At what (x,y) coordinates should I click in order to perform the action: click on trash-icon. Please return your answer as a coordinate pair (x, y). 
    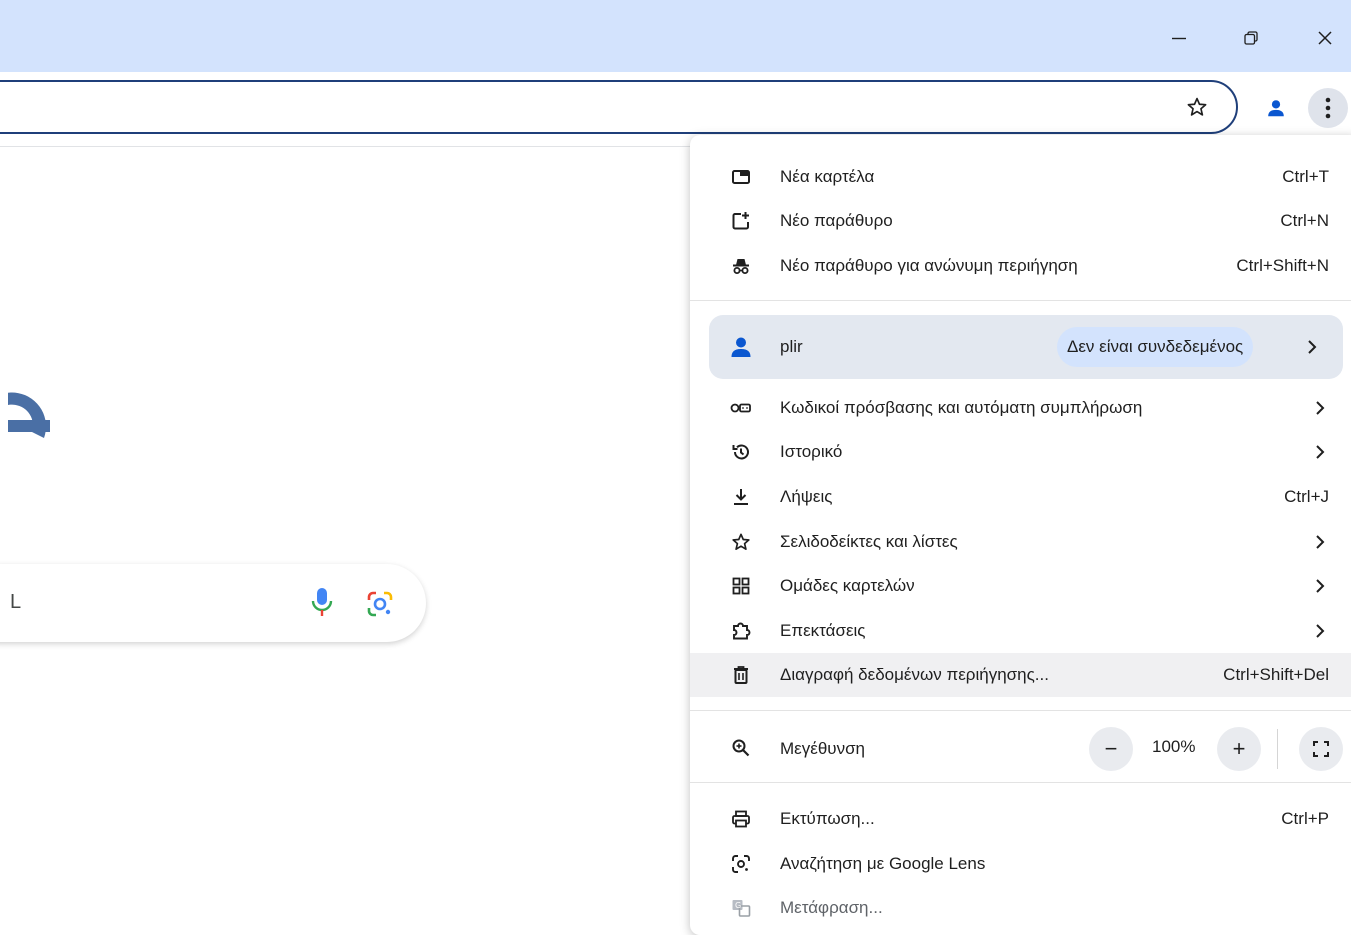
    Looking at the image, I should click on (741, 675).